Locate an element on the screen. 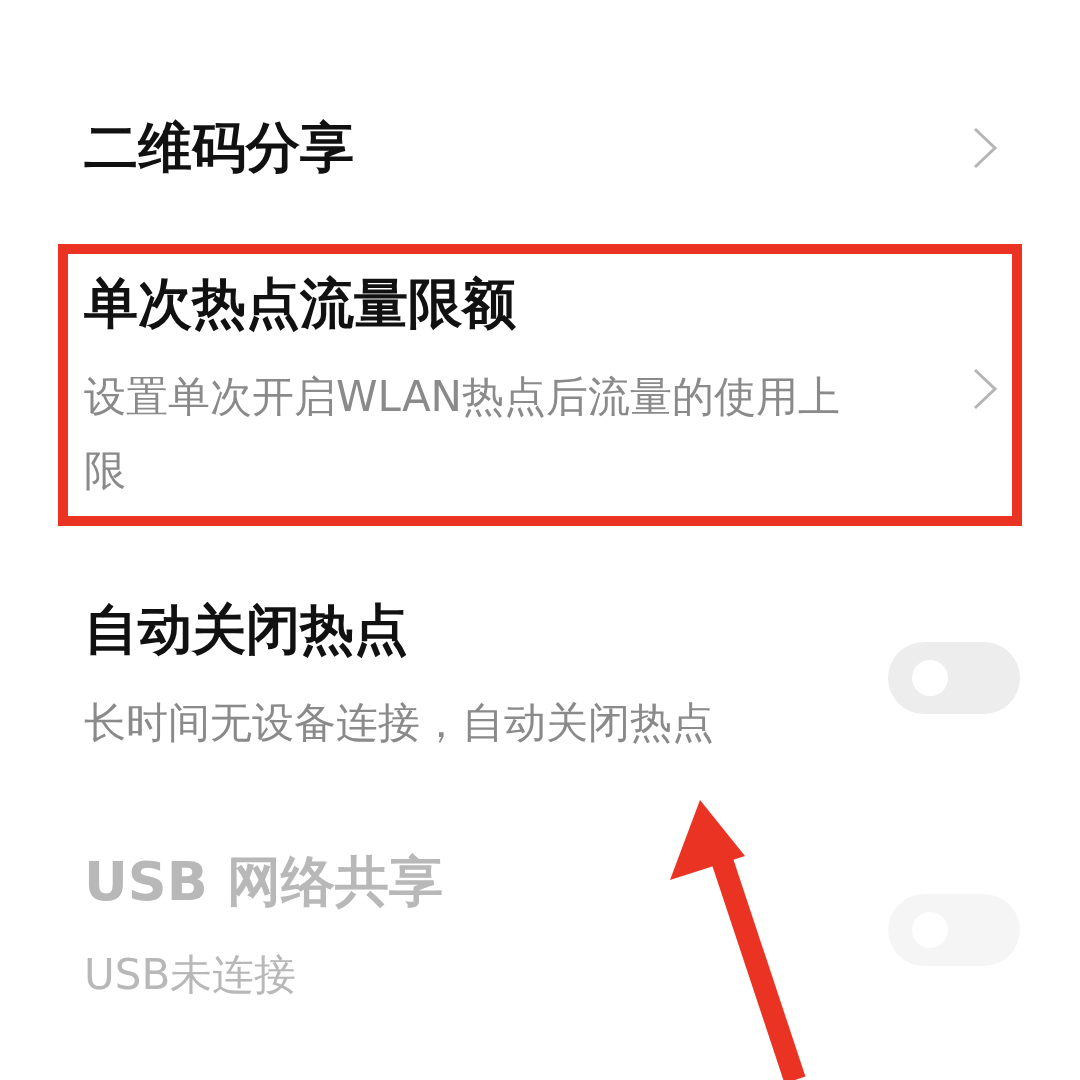  setting-description: USB未连接 is located at coordinates (191, 975).